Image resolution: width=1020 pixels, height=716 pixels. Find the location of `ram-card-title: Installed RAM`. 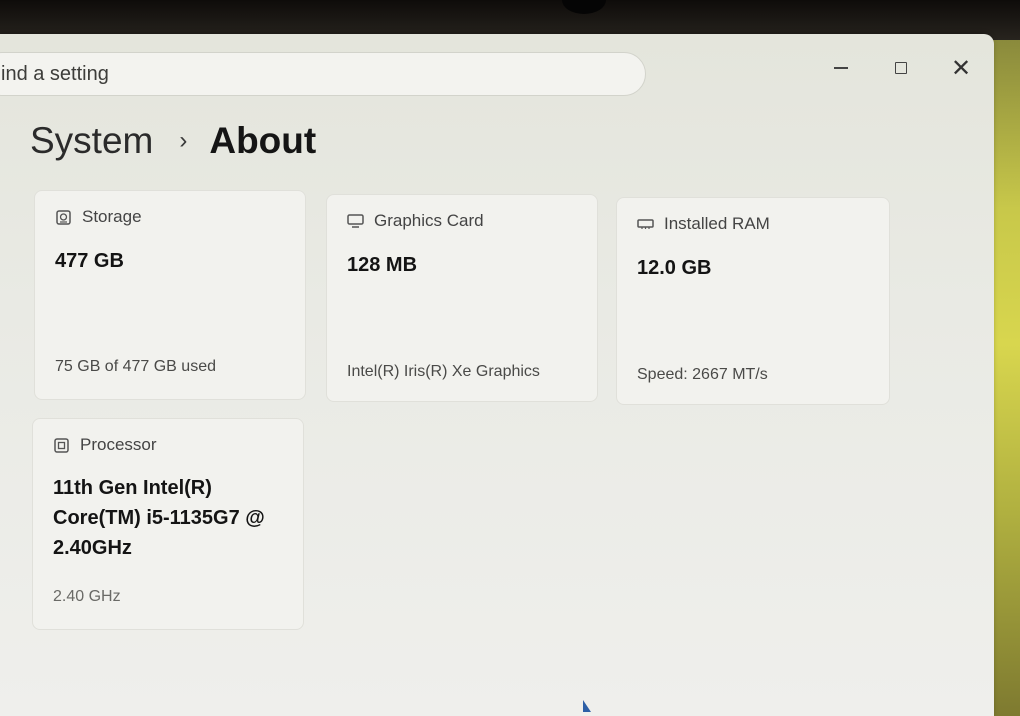

ram-card-title: Installed RAM is located at coordinates (717, 223).